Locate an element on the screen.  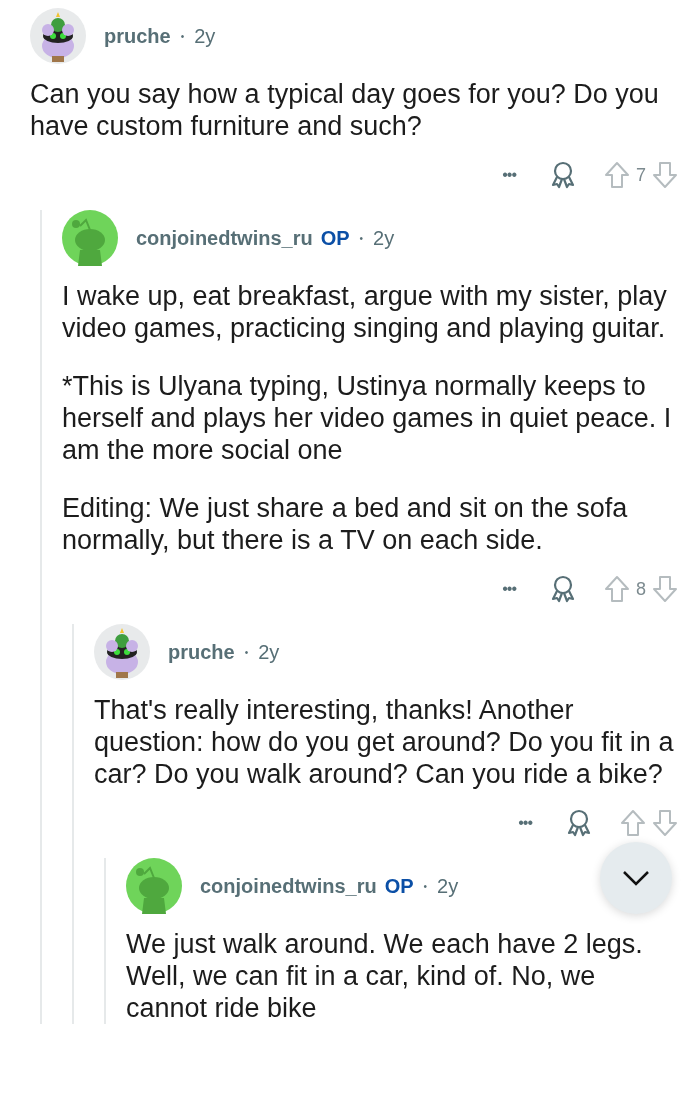
vote-count: 8 is located at coordinates (641, 589).